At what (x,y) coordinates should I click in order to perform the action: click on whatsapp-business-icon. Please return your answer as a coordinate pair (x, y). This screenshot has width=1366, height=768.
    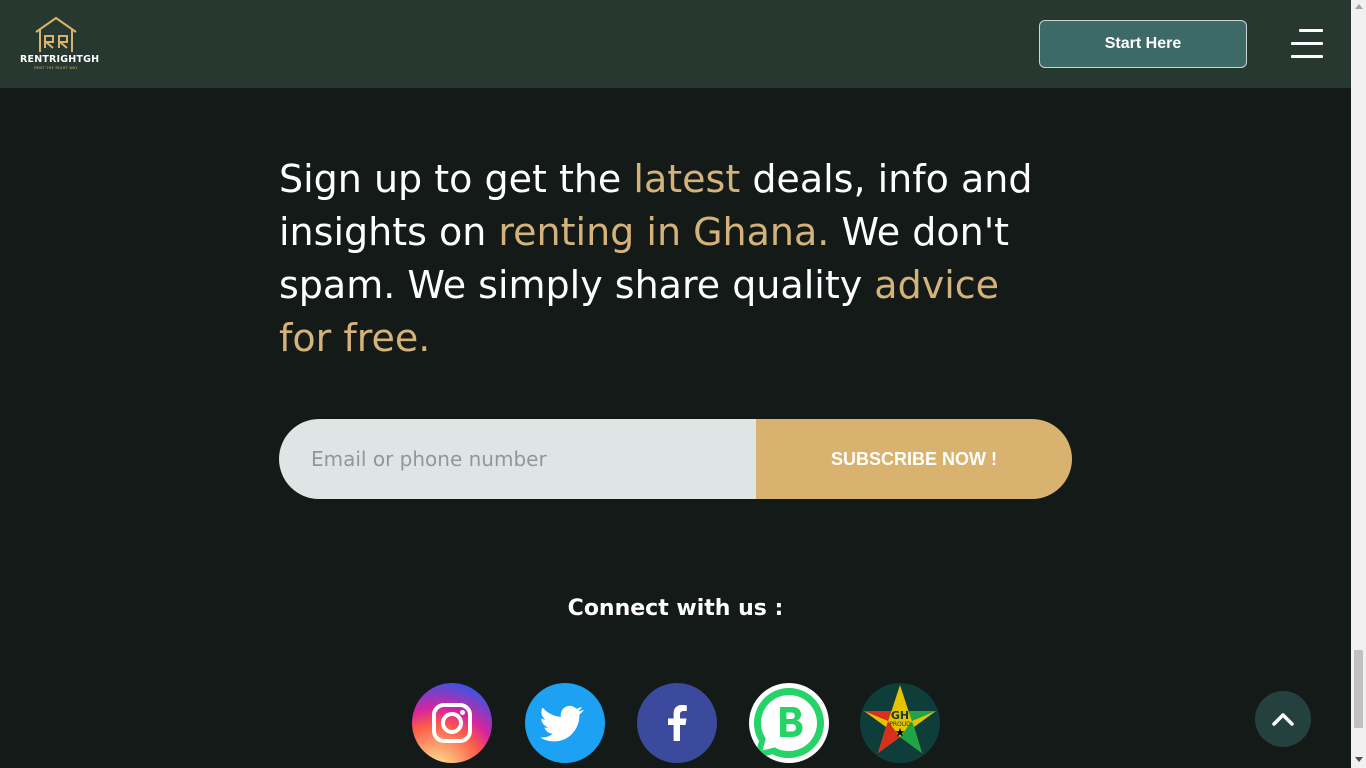
    Looking at the image, I should click on (789, 723).